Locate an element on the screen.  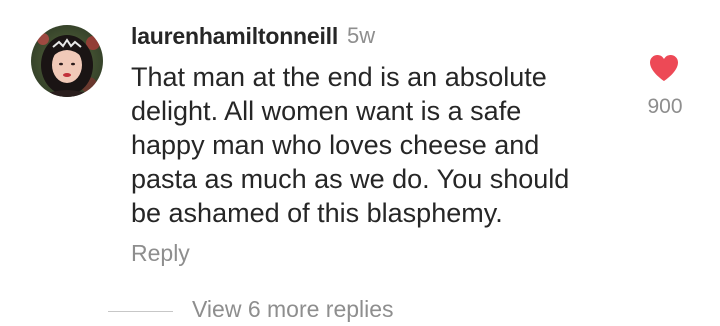
view-more-replies-button: View 6 more replies is located at coordinates (293, 309).